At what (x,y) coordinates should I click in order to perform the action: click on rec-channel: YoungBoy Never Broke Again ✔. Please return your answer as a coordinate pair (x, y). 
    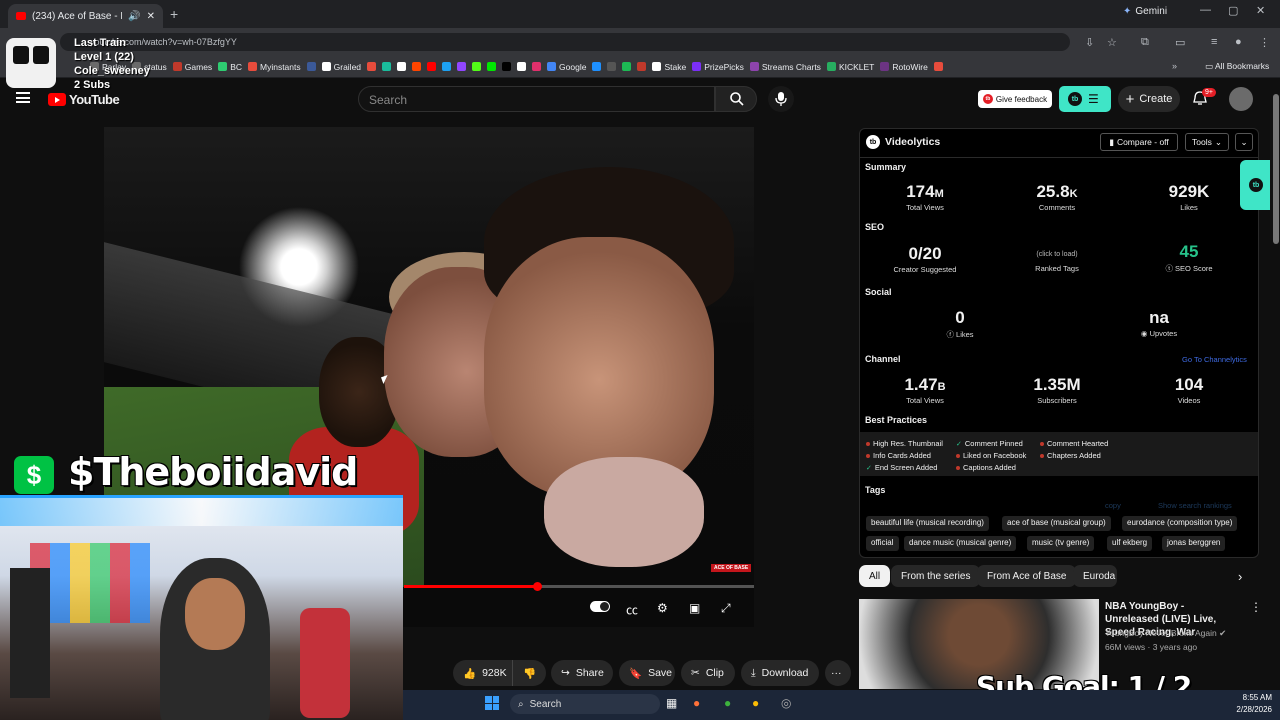
    Looking at the image, I should click on (1165, 633).